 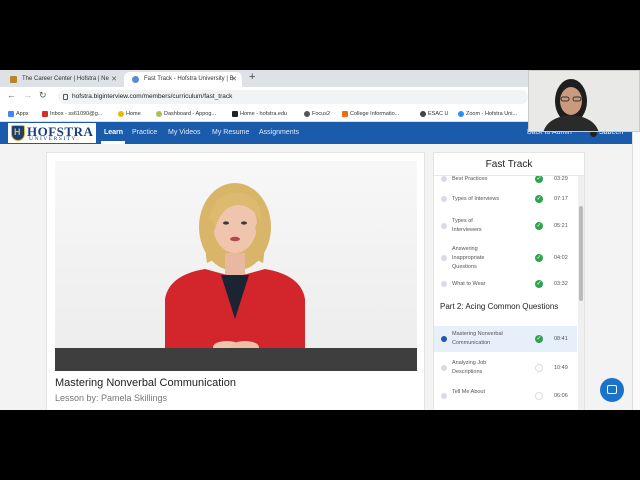 I want to click on bookmark-hofstra-home: Home - hofstra.edu, so click(x=259, y=114).